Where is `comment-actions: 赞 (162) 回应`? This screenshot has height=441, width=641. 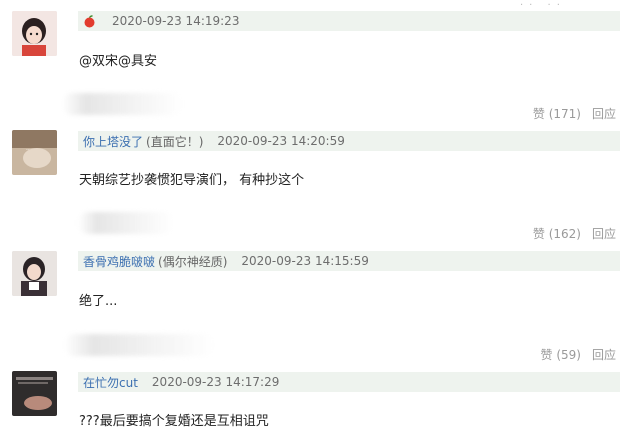
comment-actions: 赞 (162) 回应 is located at coordinates (574, 233).